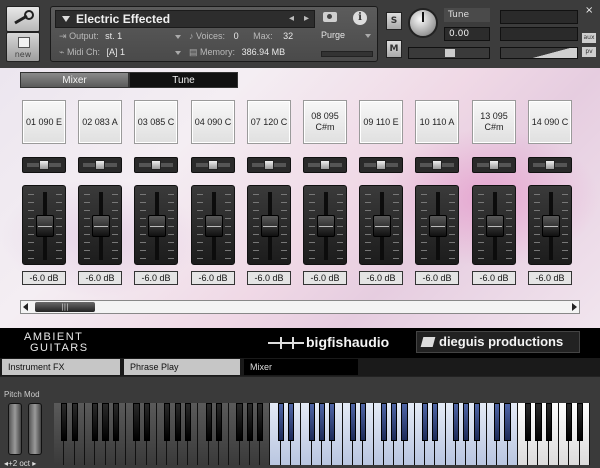 This screenshot has height=468, width=600. What do you see at coordinates (300, 307) in the screenshot?
I see `mixer-horizontal-scrollbar: |||` at bounding box center [300, 307].